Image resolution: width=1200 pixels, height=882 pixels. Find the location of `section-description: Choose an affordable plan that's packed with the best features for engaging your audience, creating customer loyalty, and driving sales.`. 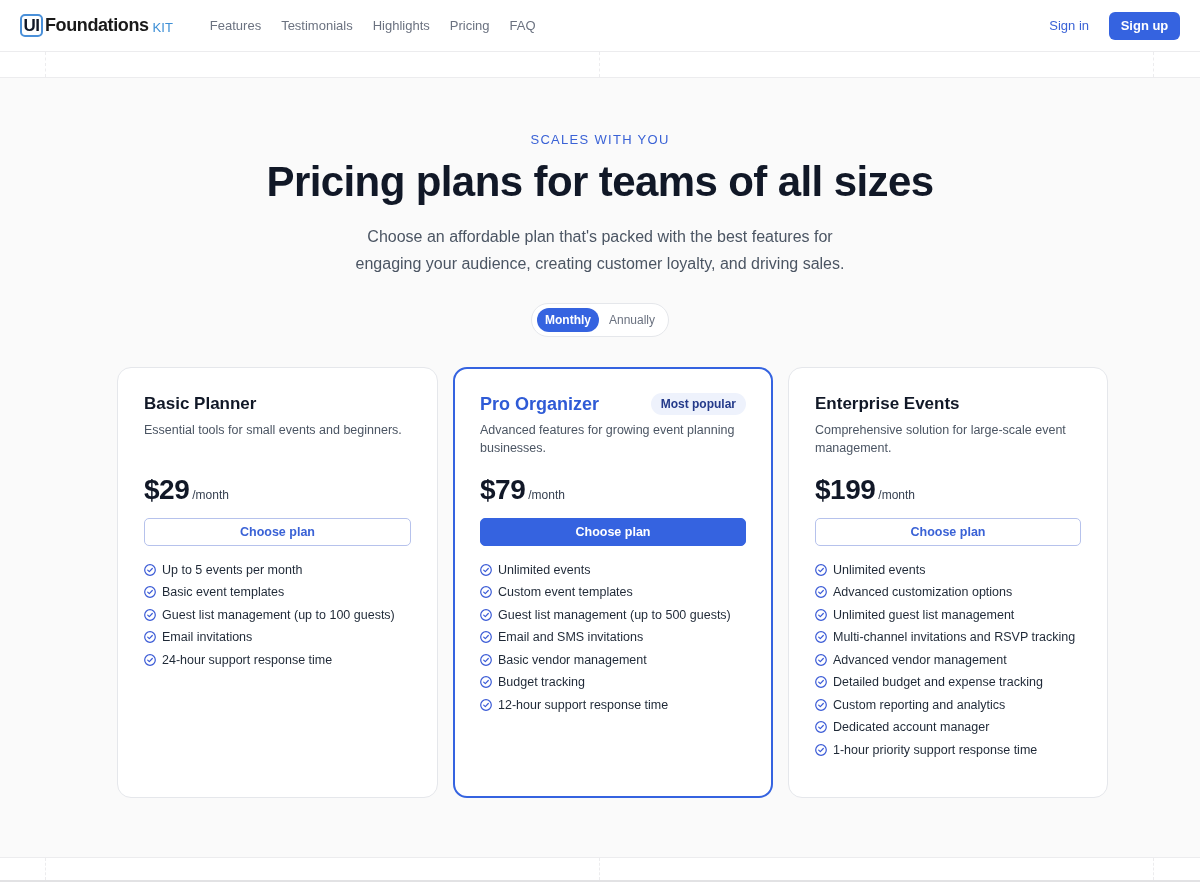

section-description: Choose an affordable plan that's packed with the best features for engaging your audience, creating customer loyalty, and driving sales. is located at coordinates (600, 251).